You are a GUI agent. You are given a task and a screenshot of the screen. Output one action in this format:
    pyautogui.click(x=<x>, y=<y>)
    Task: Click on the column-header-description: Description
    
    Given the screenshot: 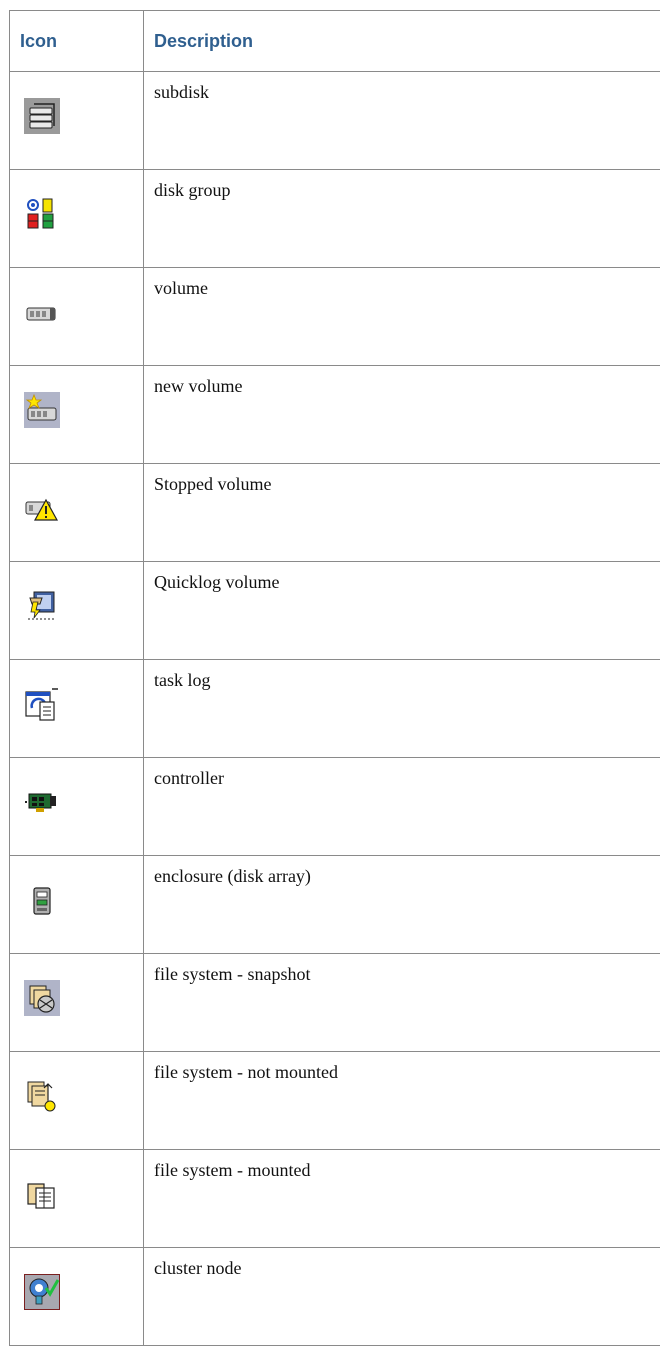 What is the action you would take?
    pyautogui.click(x=402, y=41)
    